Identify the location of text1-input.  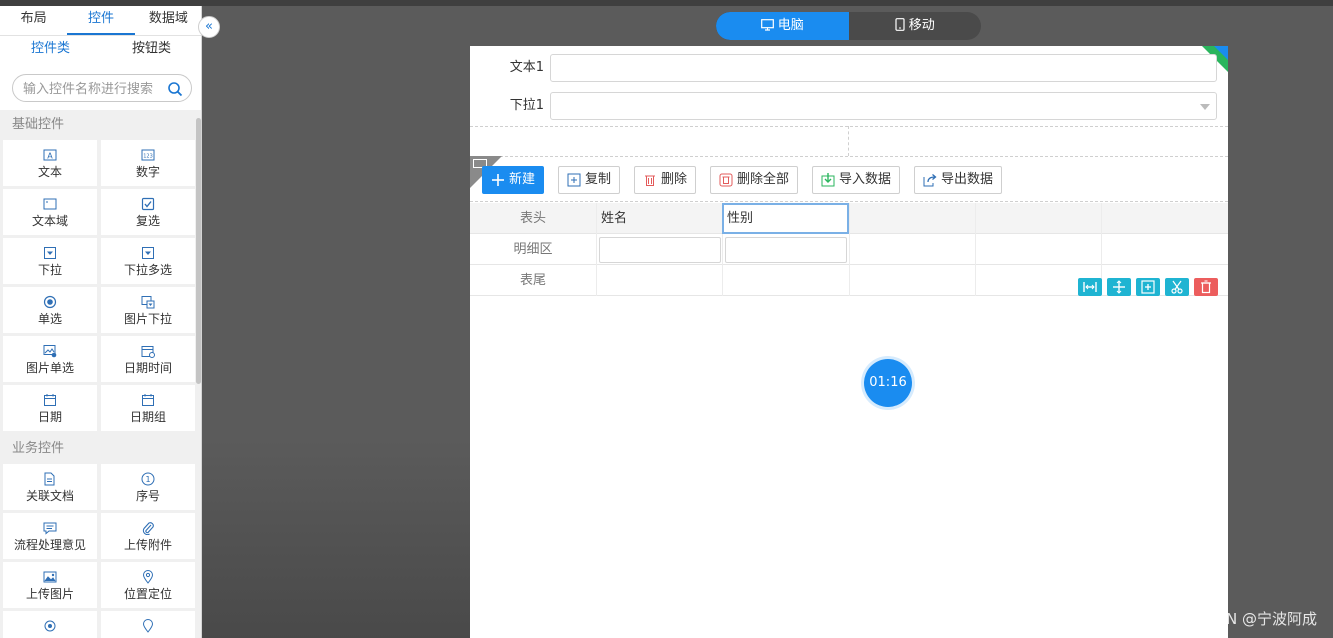
(883, 68).